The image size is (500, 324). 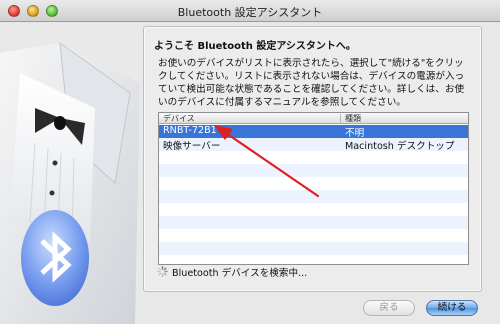 I want to click on progress-spinner-icon, so click(x=162, y=271).